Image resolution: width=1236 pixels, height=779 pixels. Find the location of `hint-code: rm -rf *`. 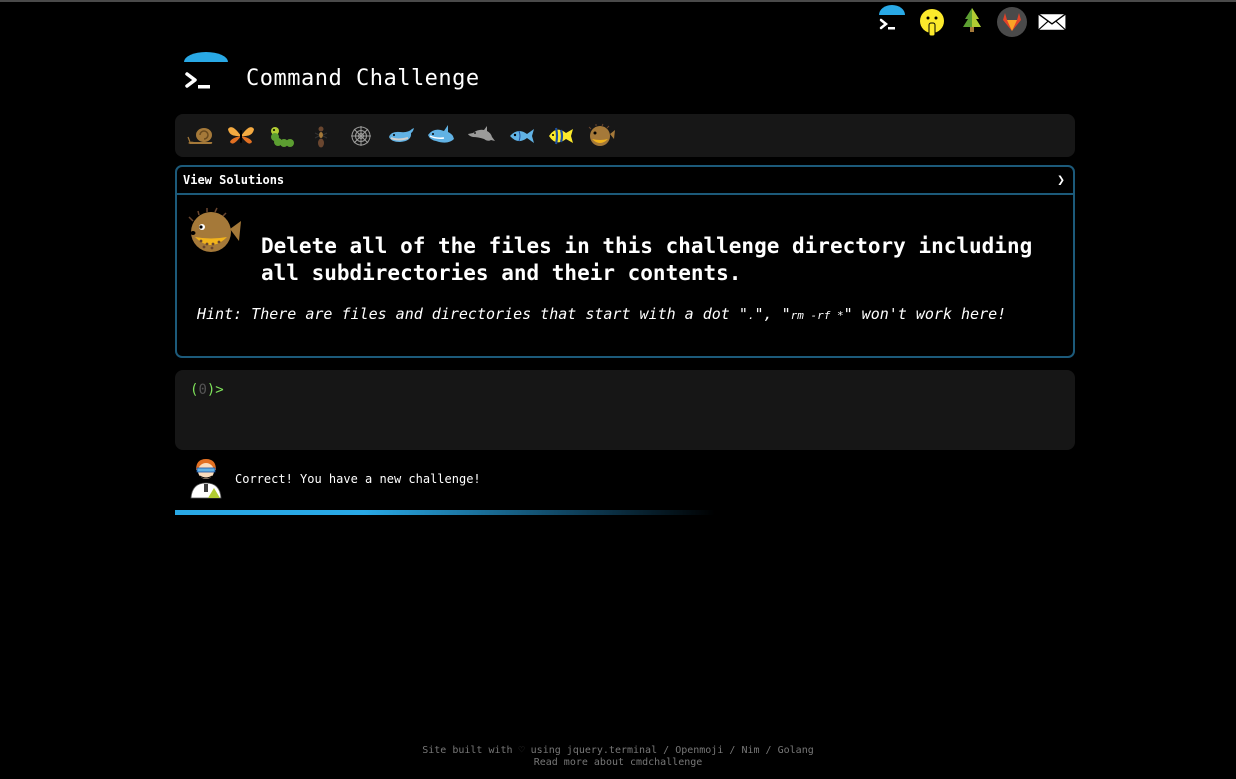

hint-code: rm -rf * is located at coordinates (817, 315).